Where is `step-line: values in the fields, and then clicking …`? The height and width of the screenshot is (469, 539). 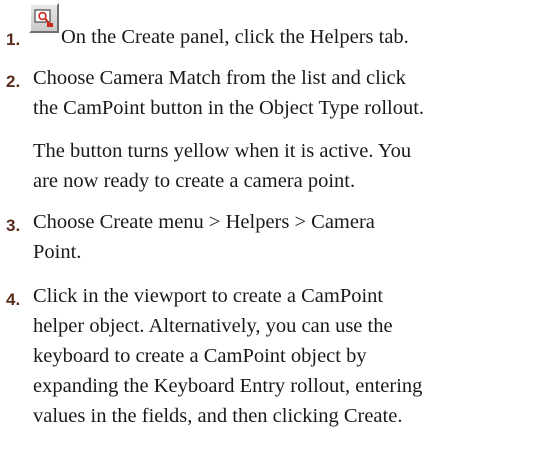
step-line: values in the fields, and then clicking … is located at coordinates (218, 416).